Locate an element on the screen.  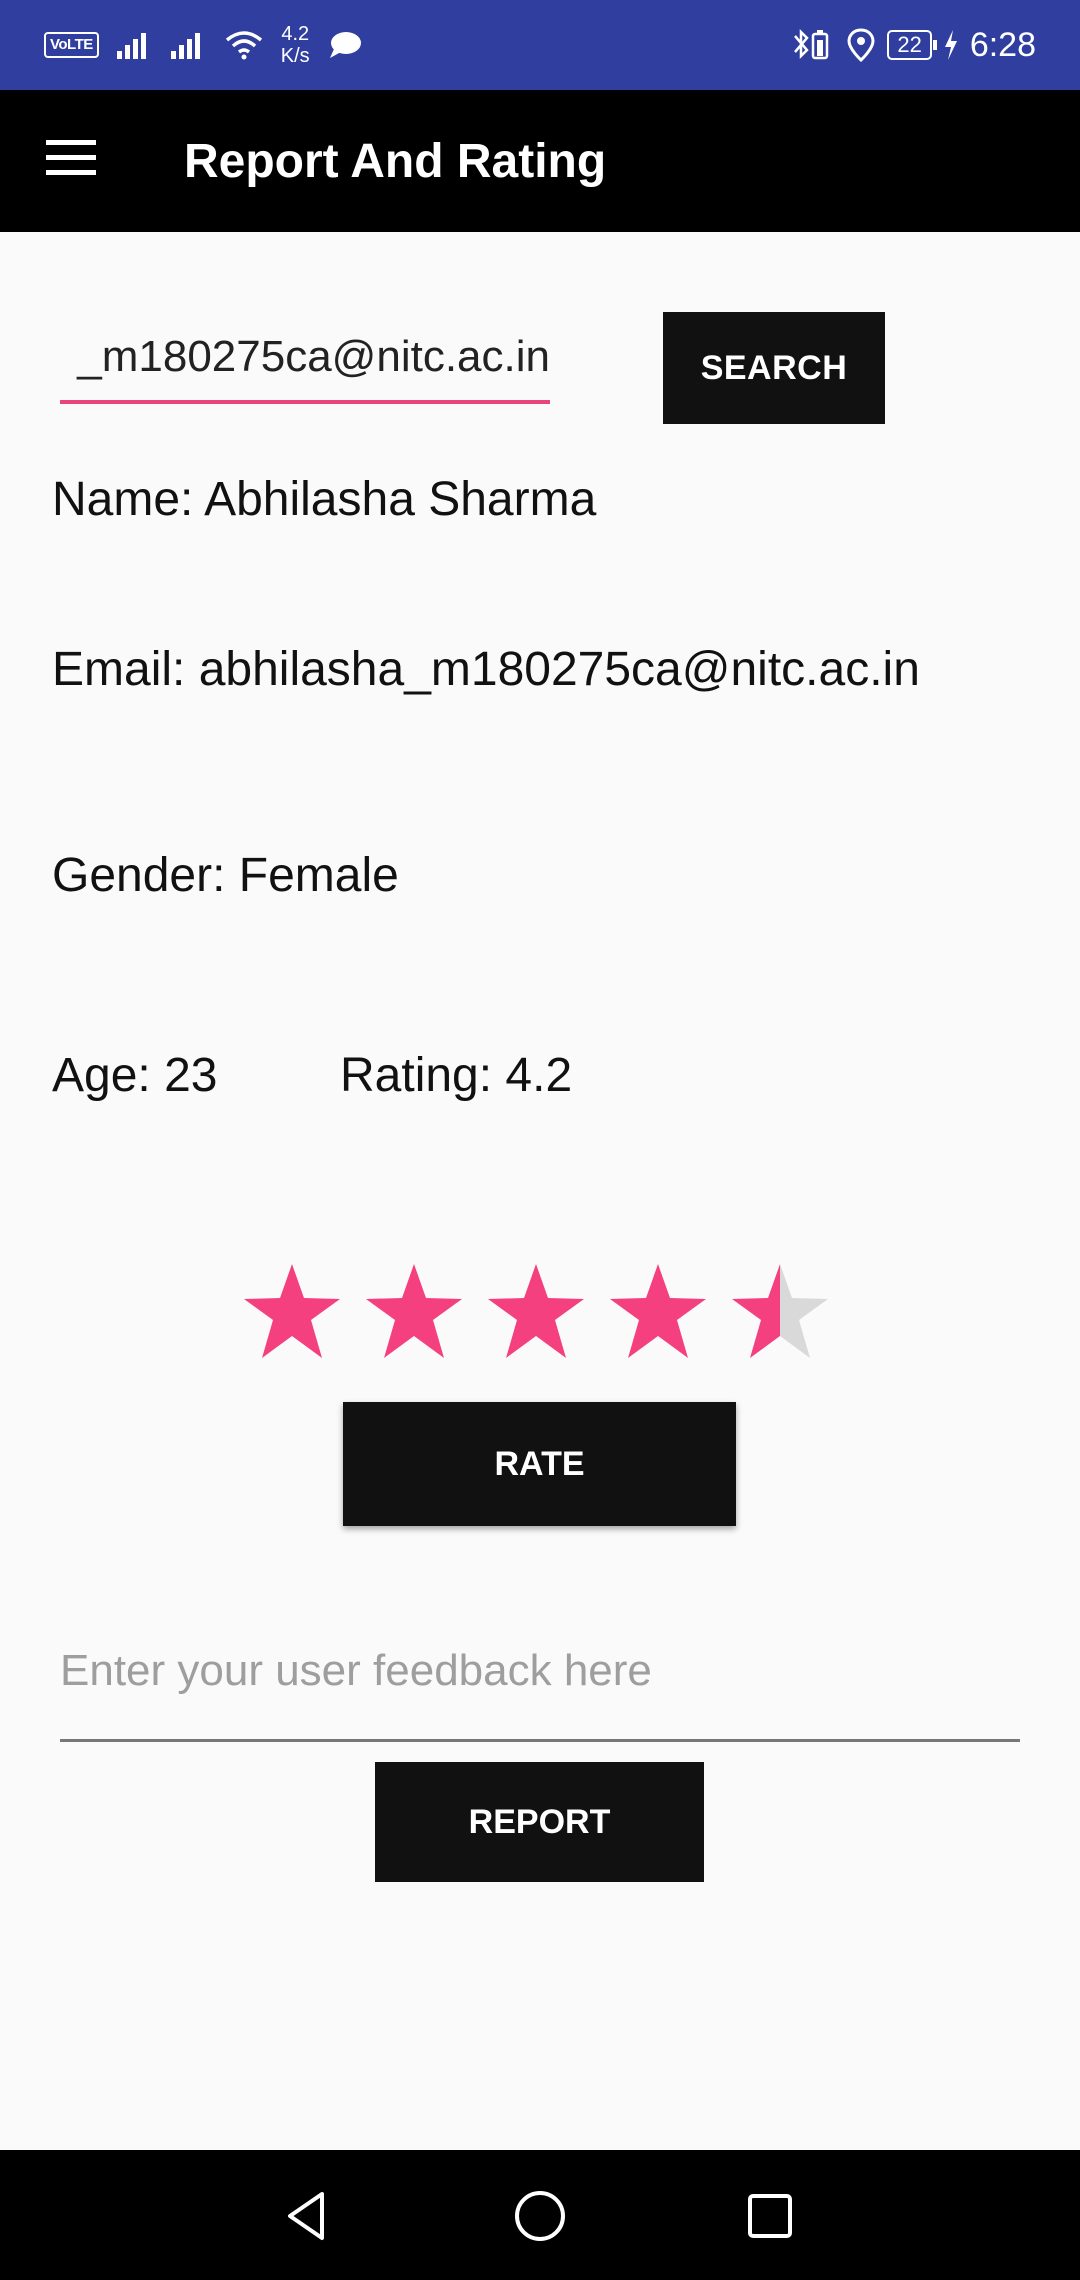
status-bar: VoLTE 4.2 K/s 22 6:28 is located at coordinates (540, 45).